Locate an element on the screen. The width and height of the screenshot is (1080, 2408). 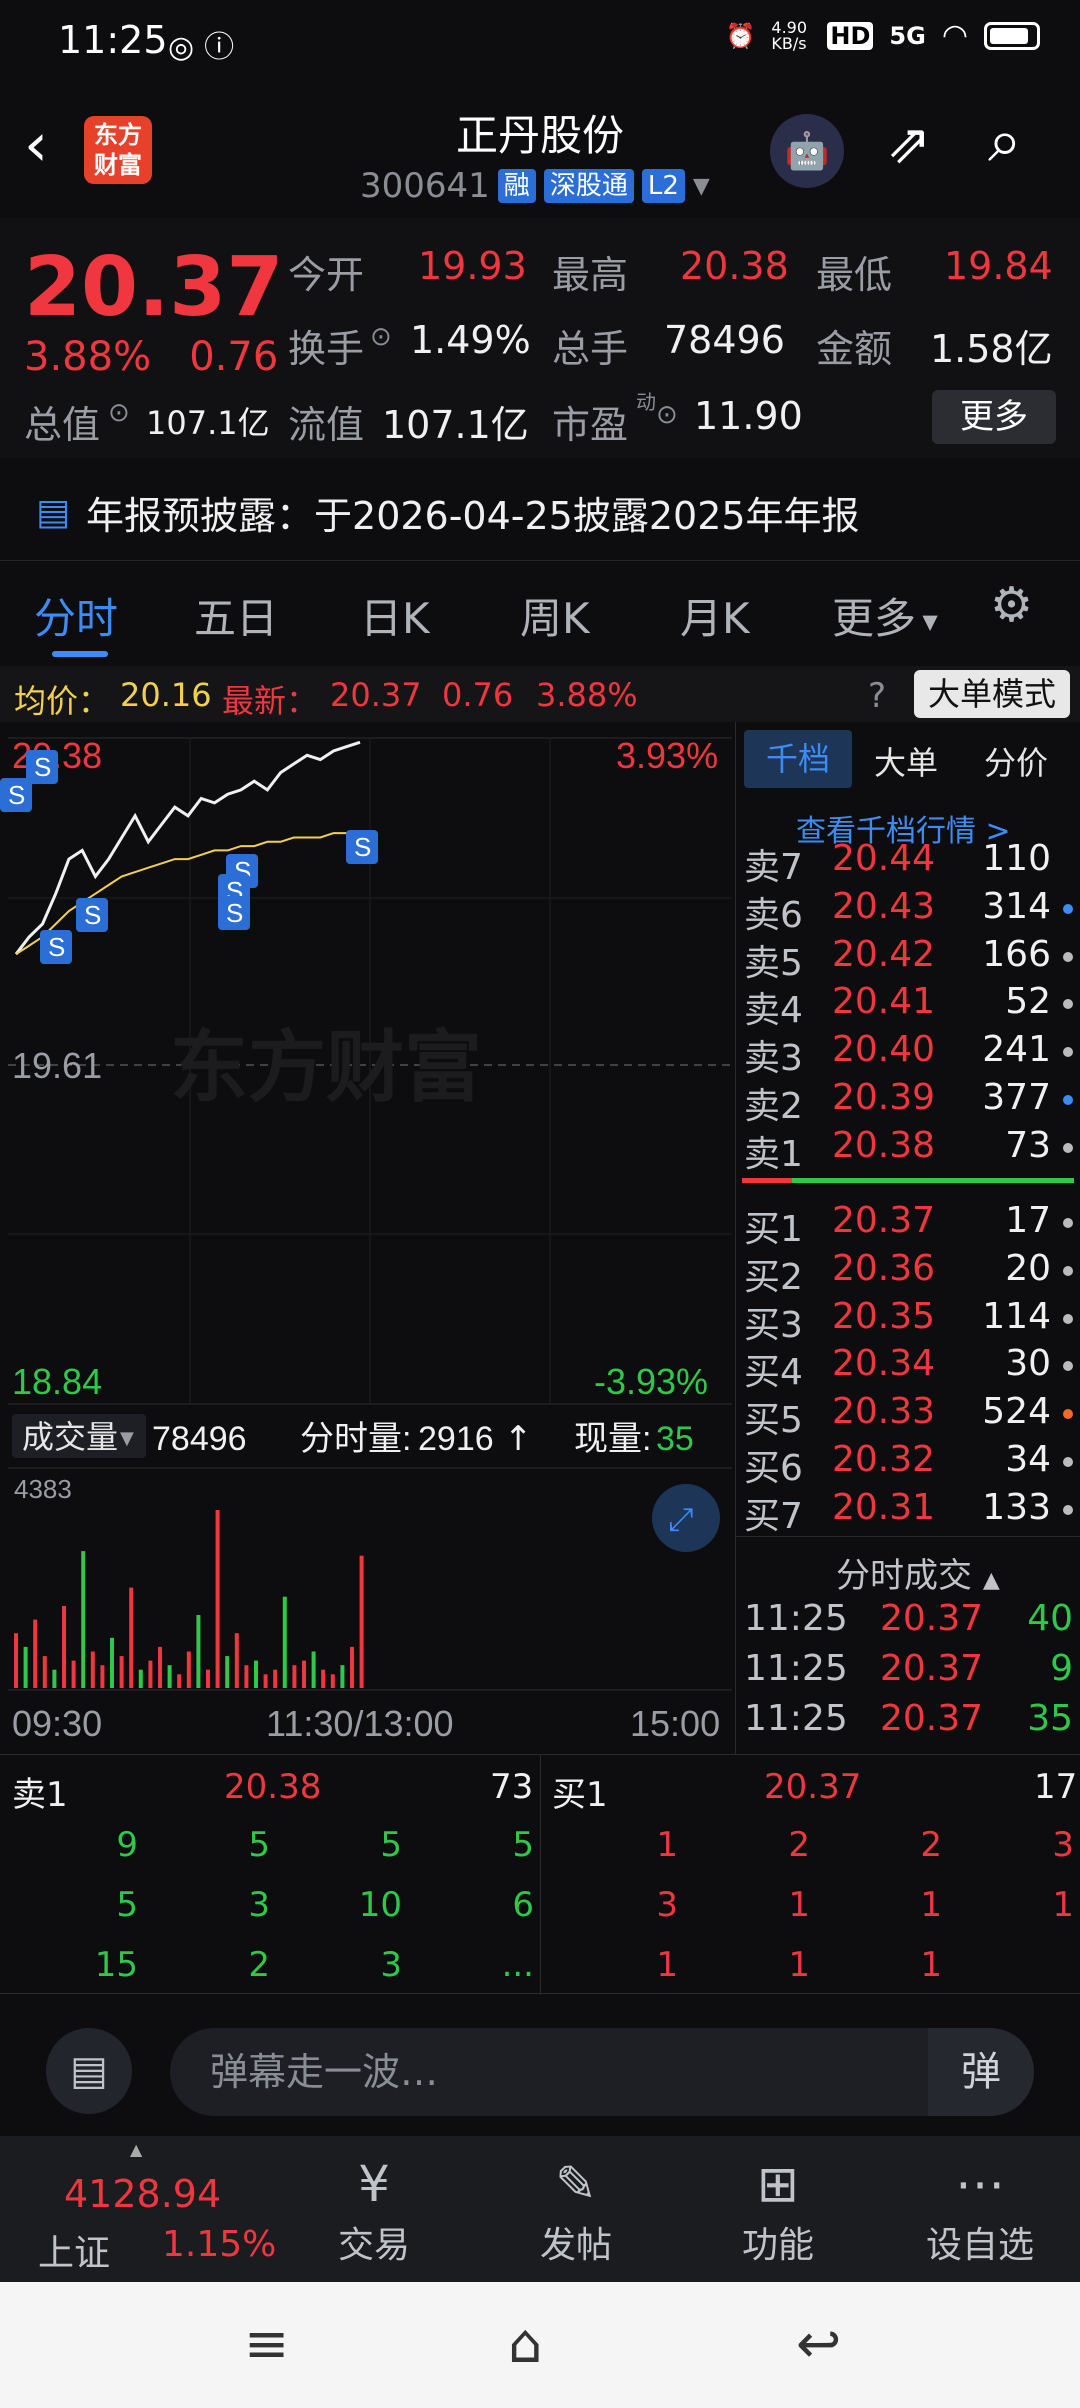
ask-row: 卖3 20.40 241 is located at coordinates (908, 1054).